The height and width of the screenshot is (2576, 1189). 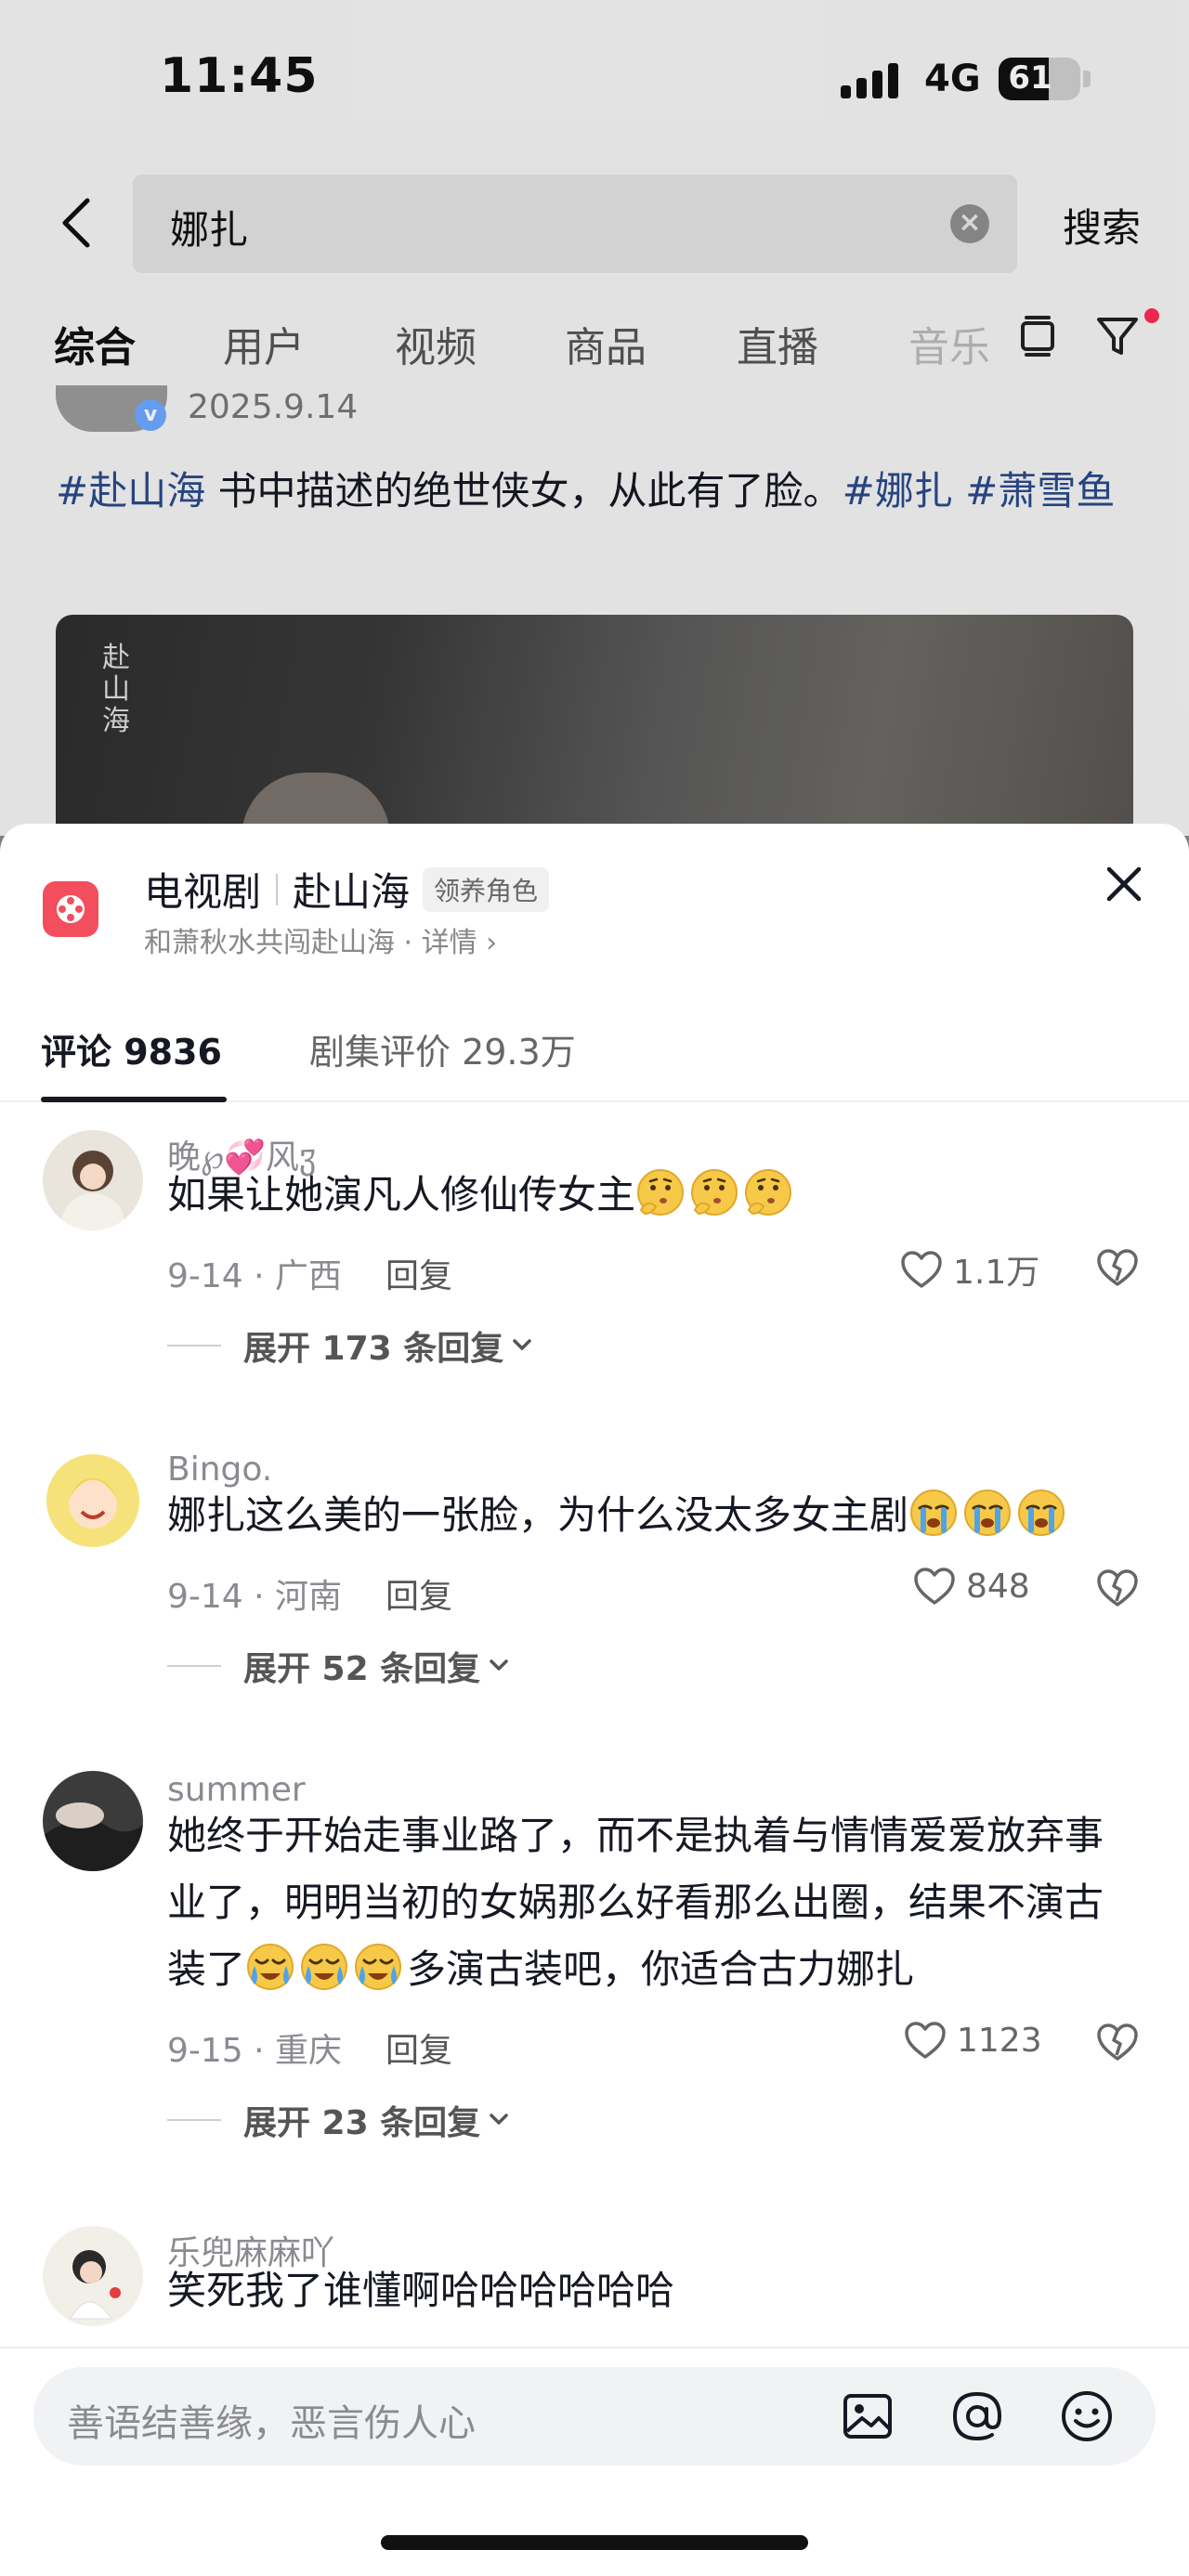 I want to click on comment-text: 娜扎这么美的一张脸，为什么没太多女主剧, so click(x=660, y=1516).